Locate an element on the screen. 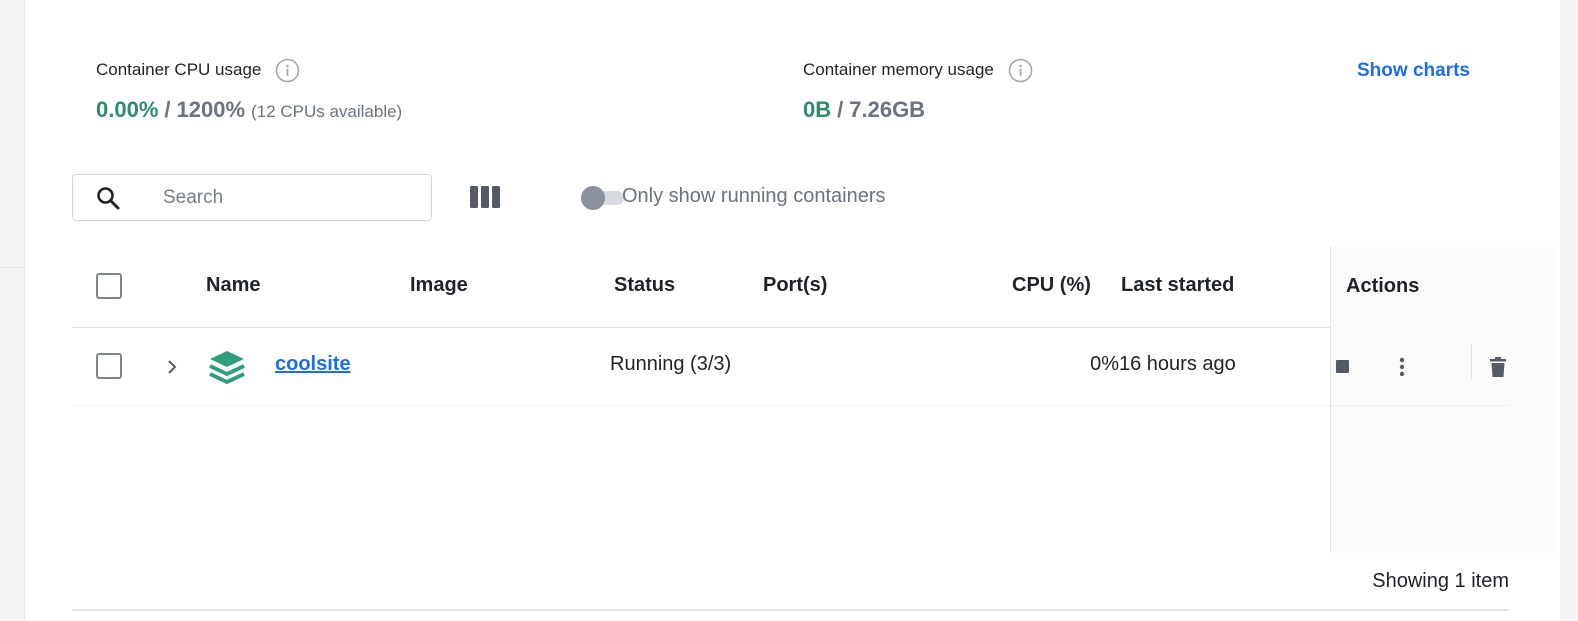 The image size is (1578, 621). search-icon is located at coordinates (108, 198).